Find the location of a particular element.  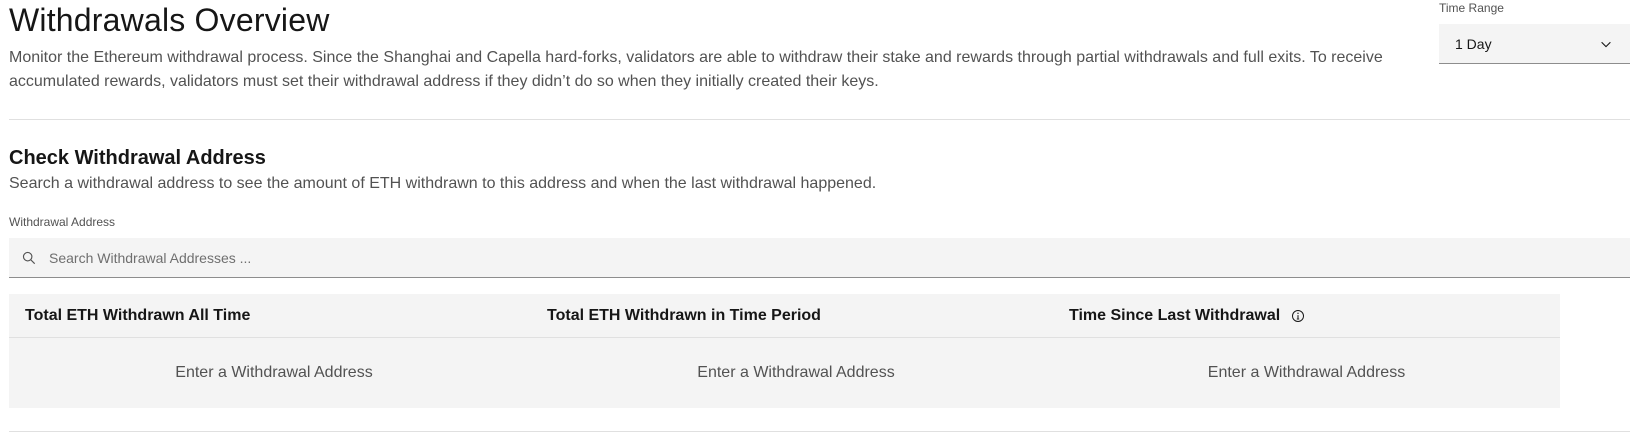

card-header: Time Since Last Withdrawal is located at coordinates (1306, 316).